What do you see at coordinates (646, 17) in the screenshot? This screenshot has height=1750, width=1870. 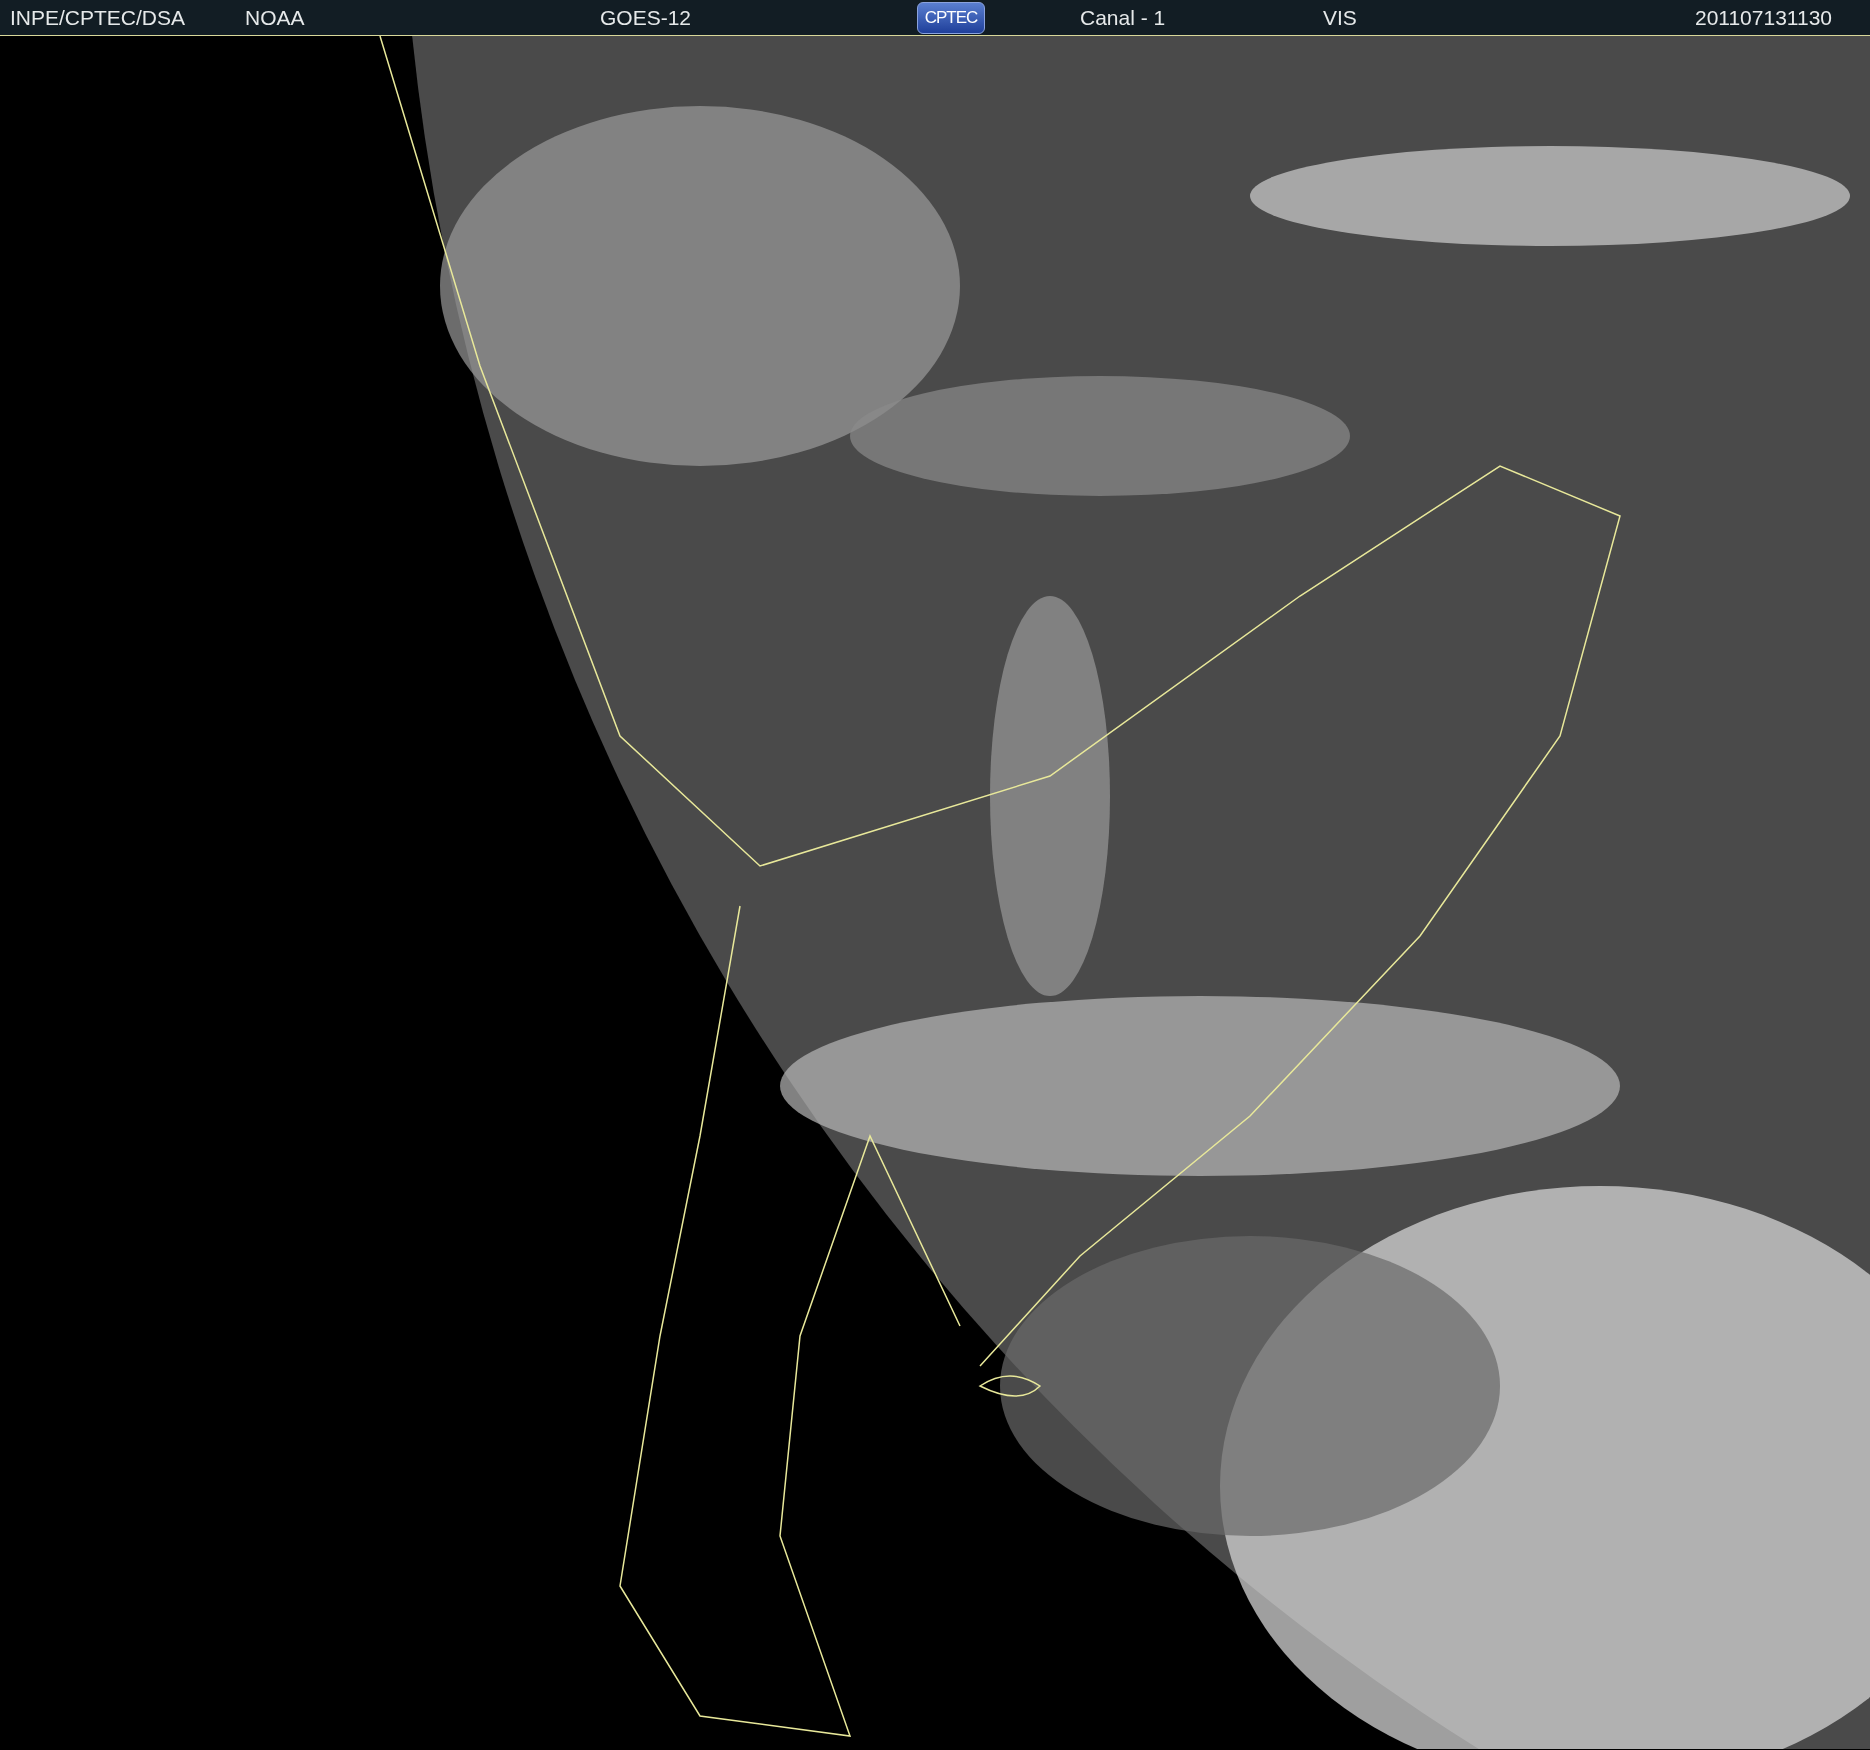 I see `header-label: GOES-12` at bounding box center [646, 17].